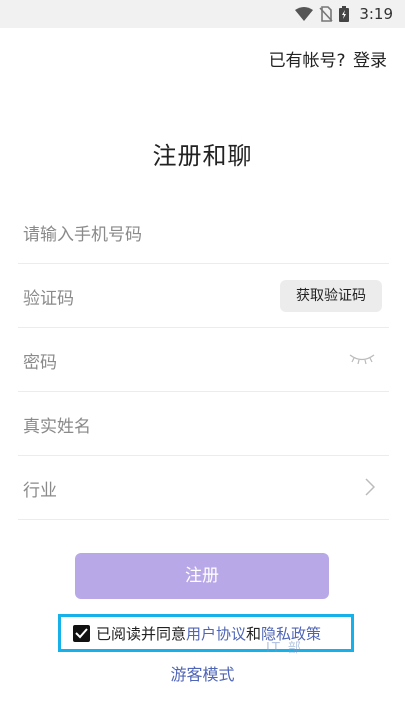  I want to click on user-agreement-link: 用户协议, so click(216, 633).